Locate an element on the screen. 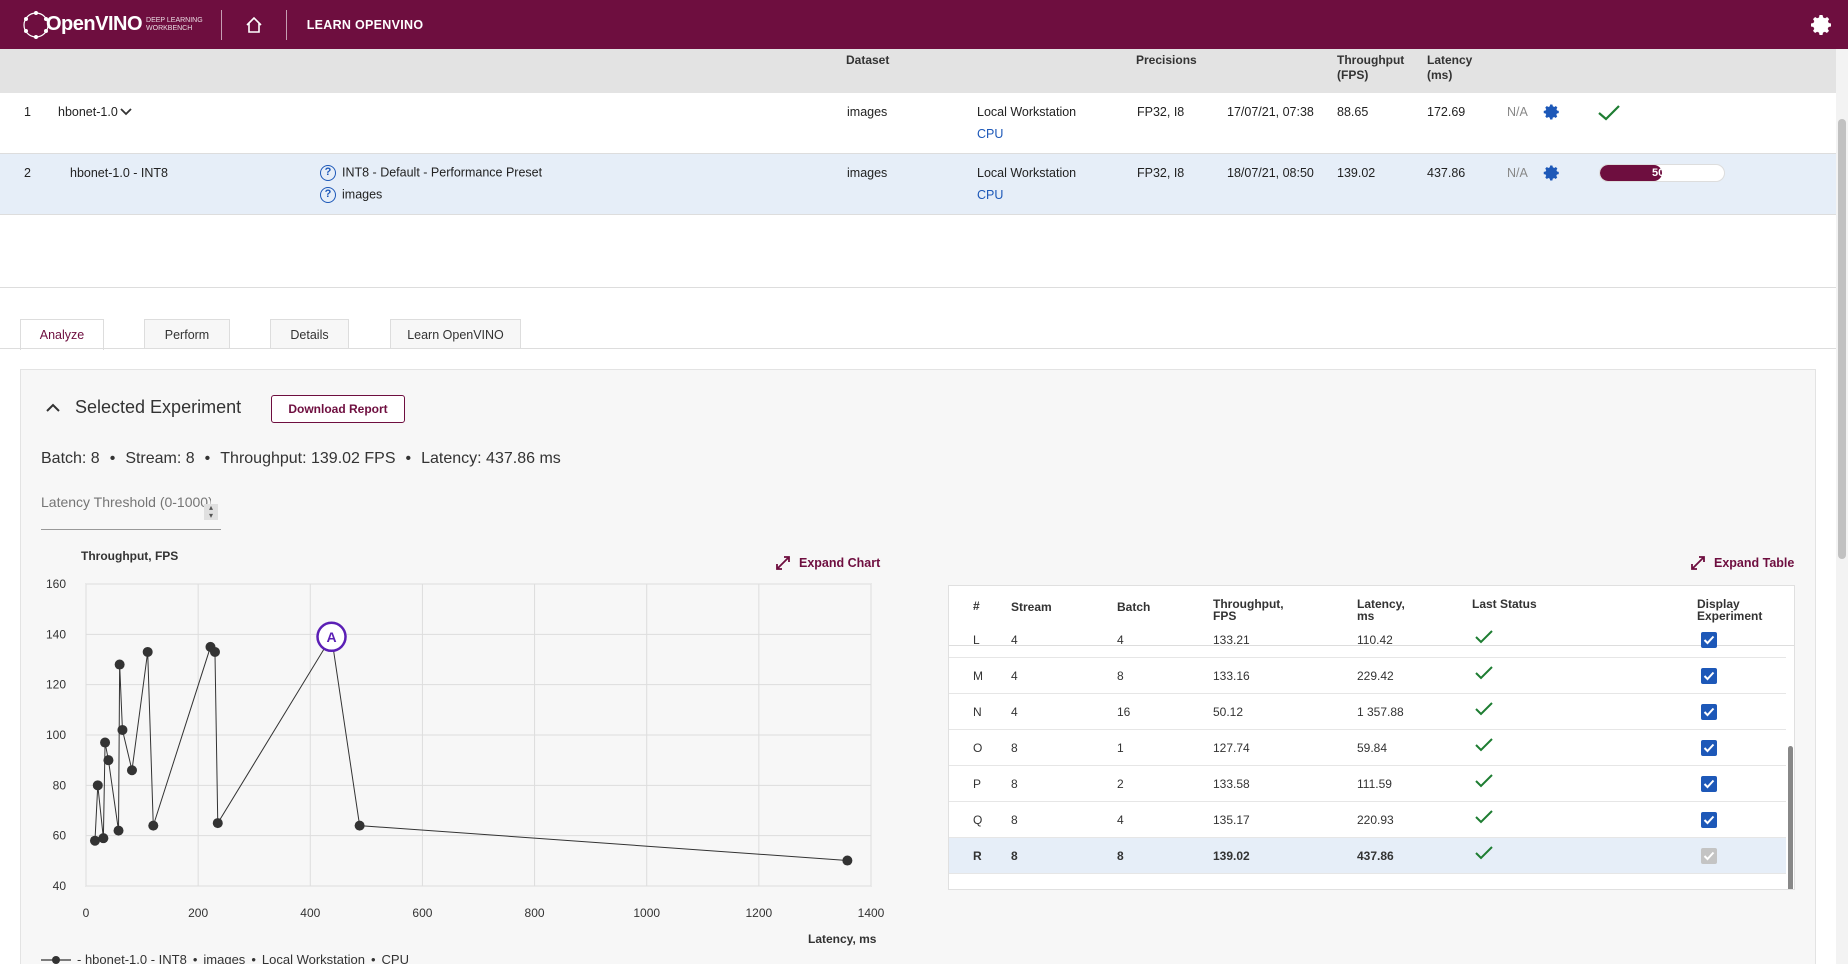  learn-openvino-link: LEARN OPENVINO is located at coordinates (365, 25).